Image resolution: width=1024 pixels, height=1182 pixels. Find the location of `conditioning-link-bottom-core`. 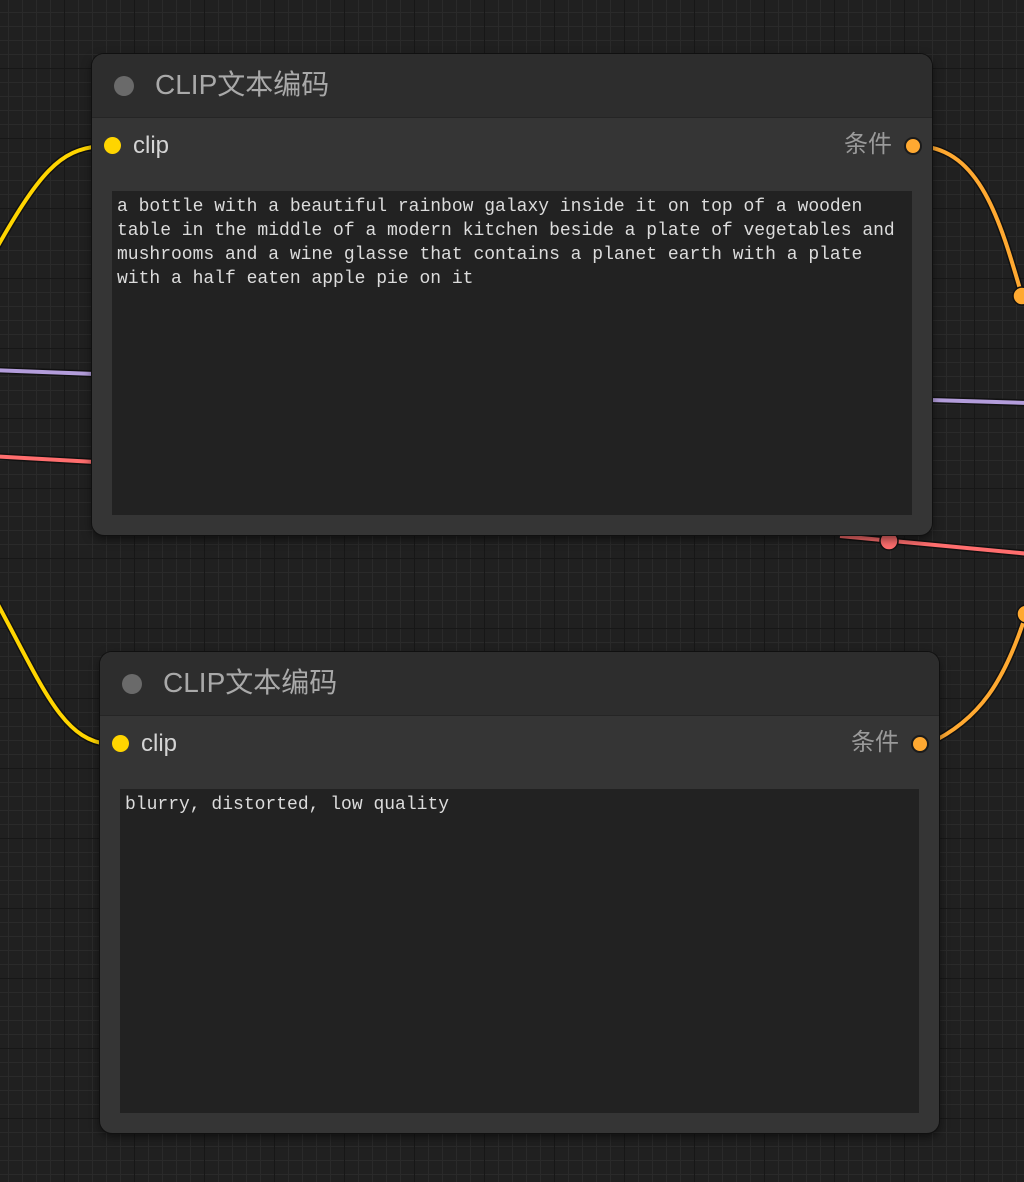

conditioning-link-bottom-core is located at coordinates (975, 679).